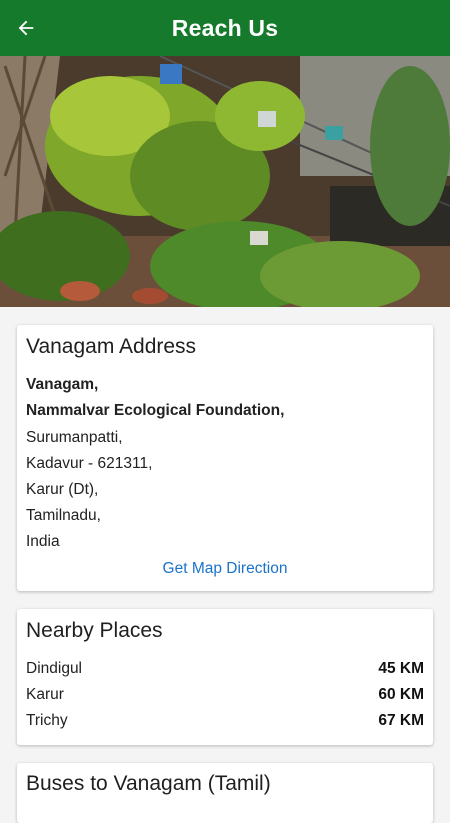 This screenshot has width=450, height=823. I want to click on place-name: Dindigul, so click(54, 668).